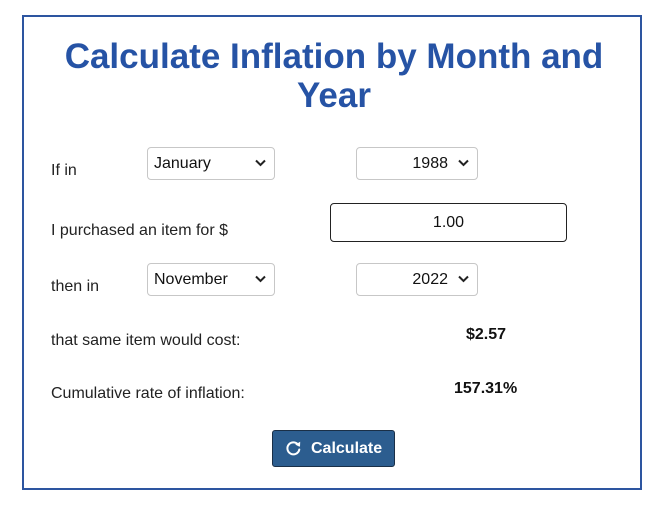 The height and width of the screenshot is (514, 665). Describe the element at coordinates (293, 448) in the screenshot. I see `refresh-icon` at that location.